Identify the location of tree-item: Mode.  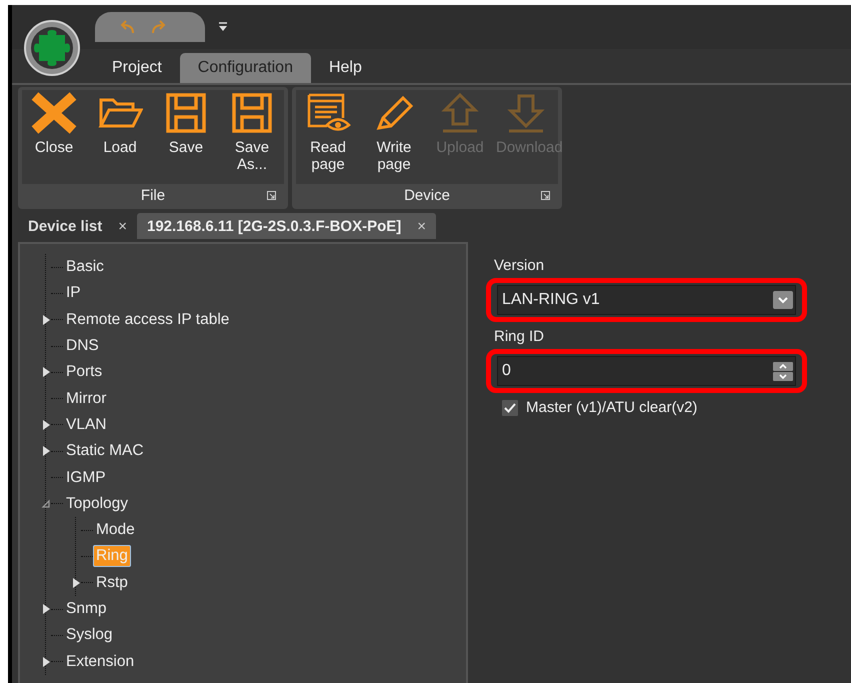
(115, 530).